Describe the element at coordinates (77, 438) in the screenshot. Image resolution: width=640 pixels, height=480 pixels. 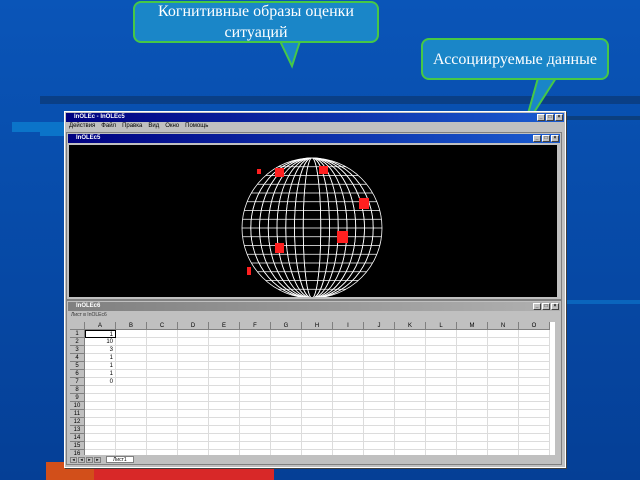
I see `row-header: 14` at that location.